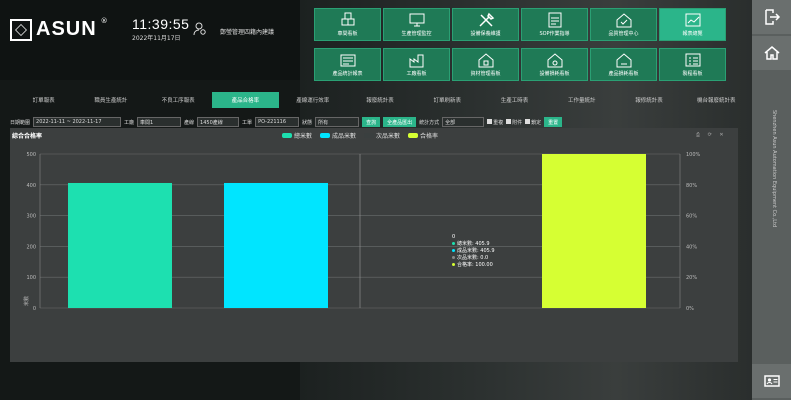 The width and height of the screenshot is (791, 400). I want to click on home-icon, so click(771, 53).